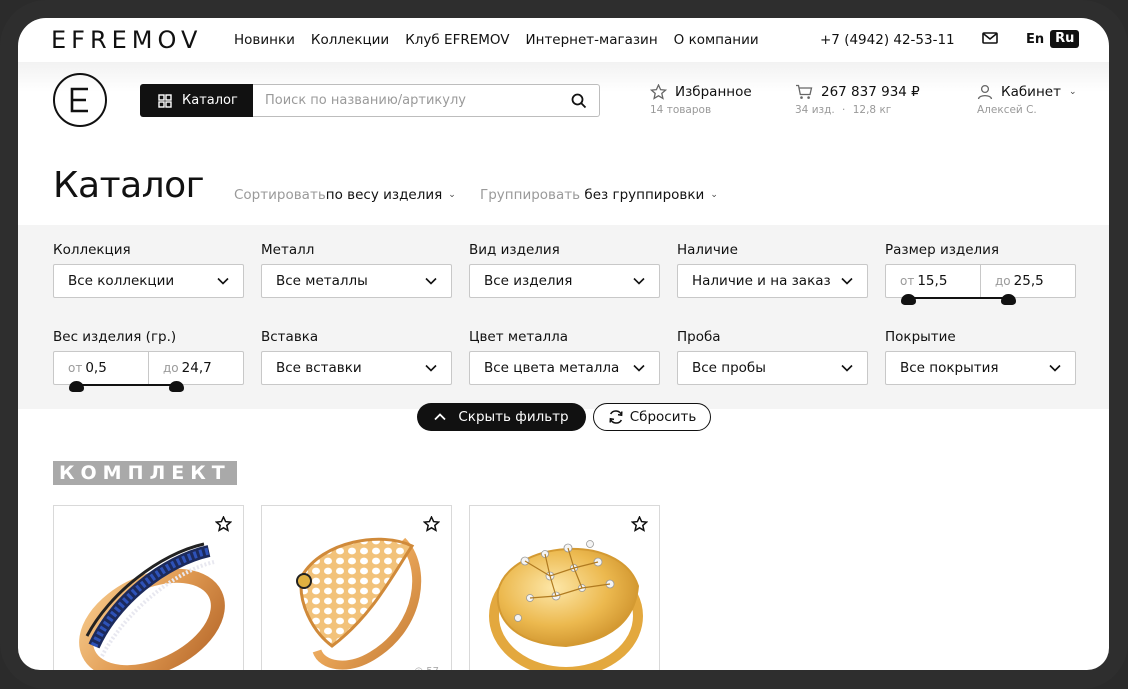 This screenshot has height=689, width=1128. What do you see at coordinates (644, 195) in the screenshot?
I see `group-value: без группировки` at bounding box center [644, 195].